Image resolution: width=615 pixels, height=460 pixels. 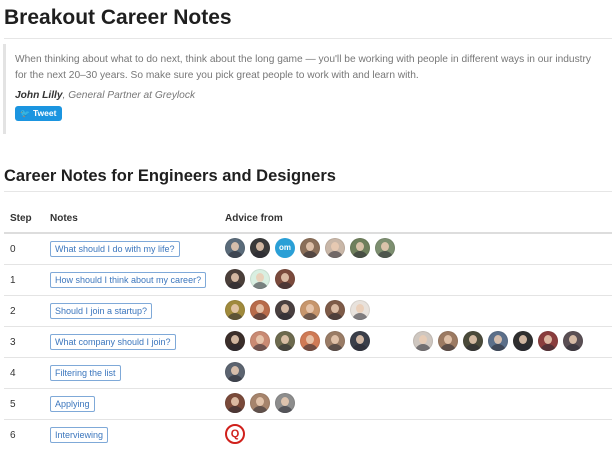 I want to click on step-number: 0, so click(x=24, y=248).